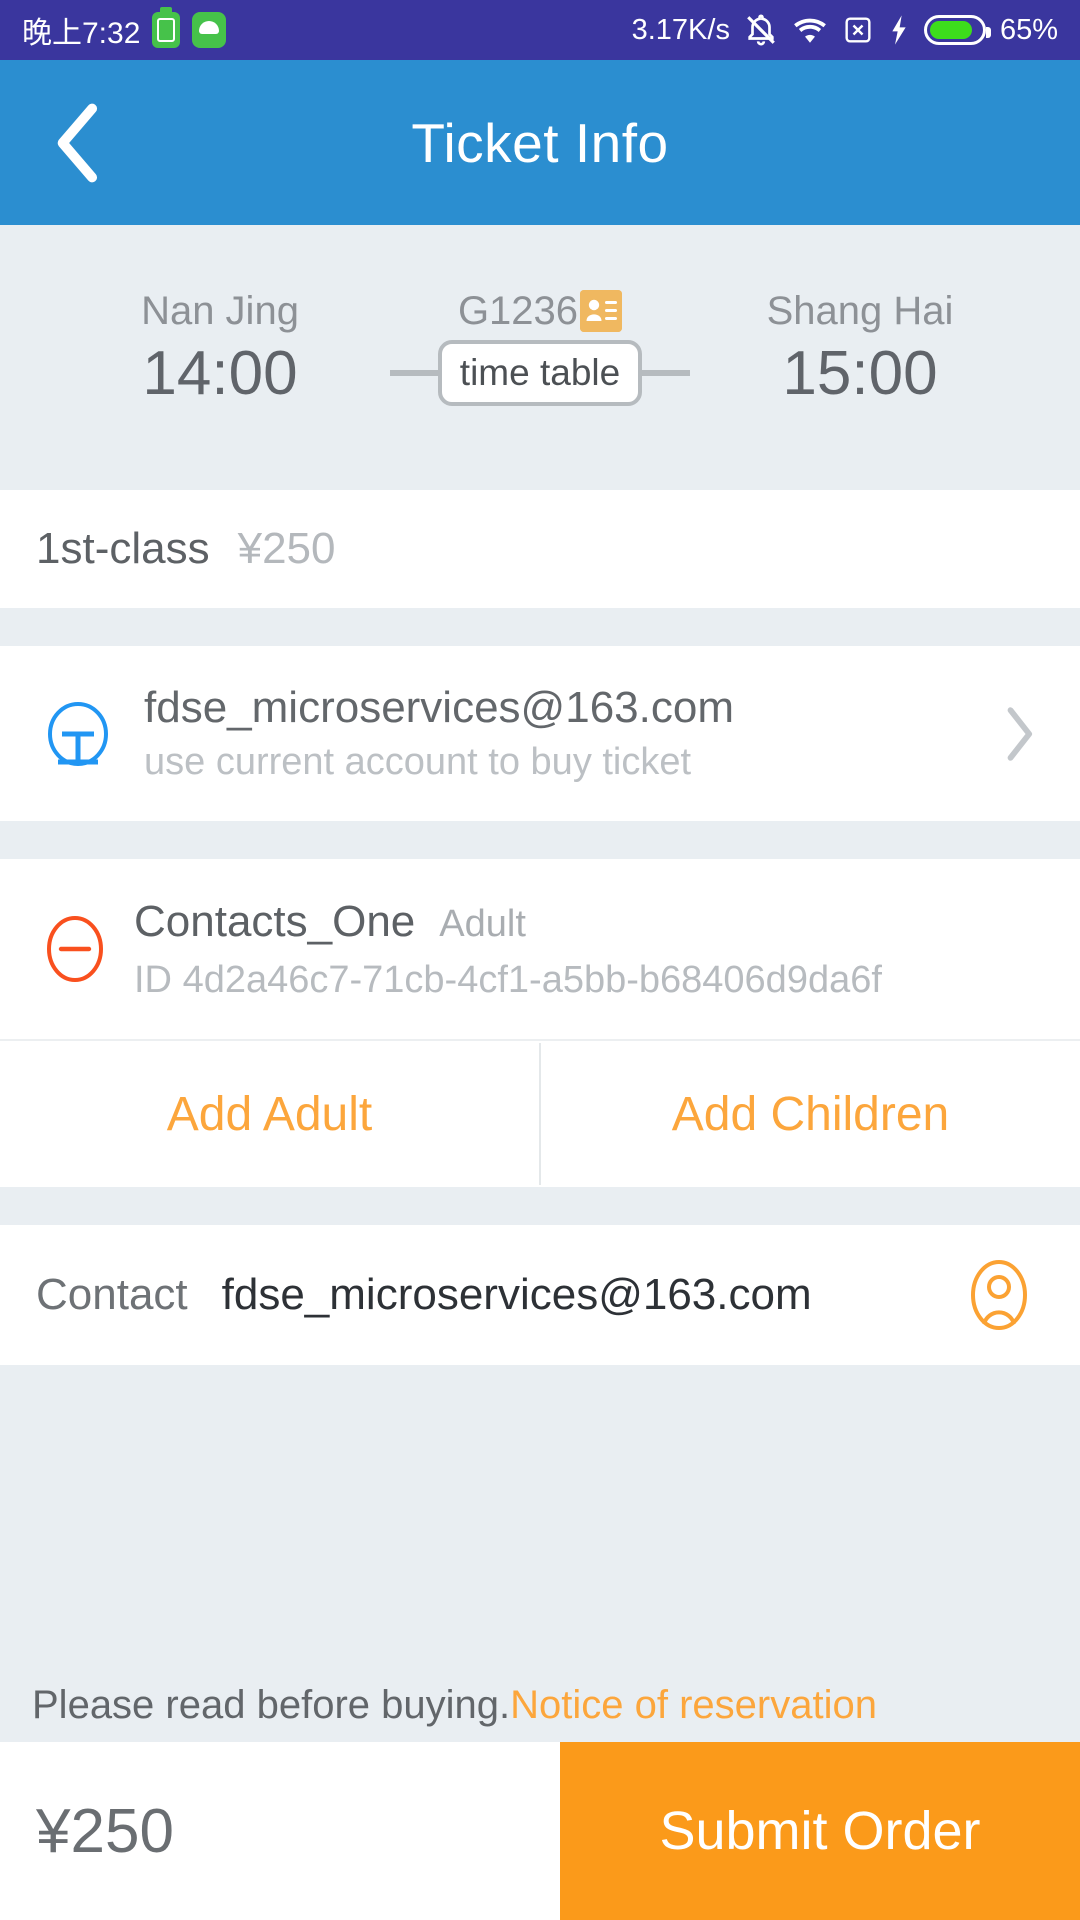 This screenshot has width=1080, height=1920. Describe the element at coordinates (418, 762) in the screenshot. I see `account-subtitle-label: use current account to buy ticket` at that location.